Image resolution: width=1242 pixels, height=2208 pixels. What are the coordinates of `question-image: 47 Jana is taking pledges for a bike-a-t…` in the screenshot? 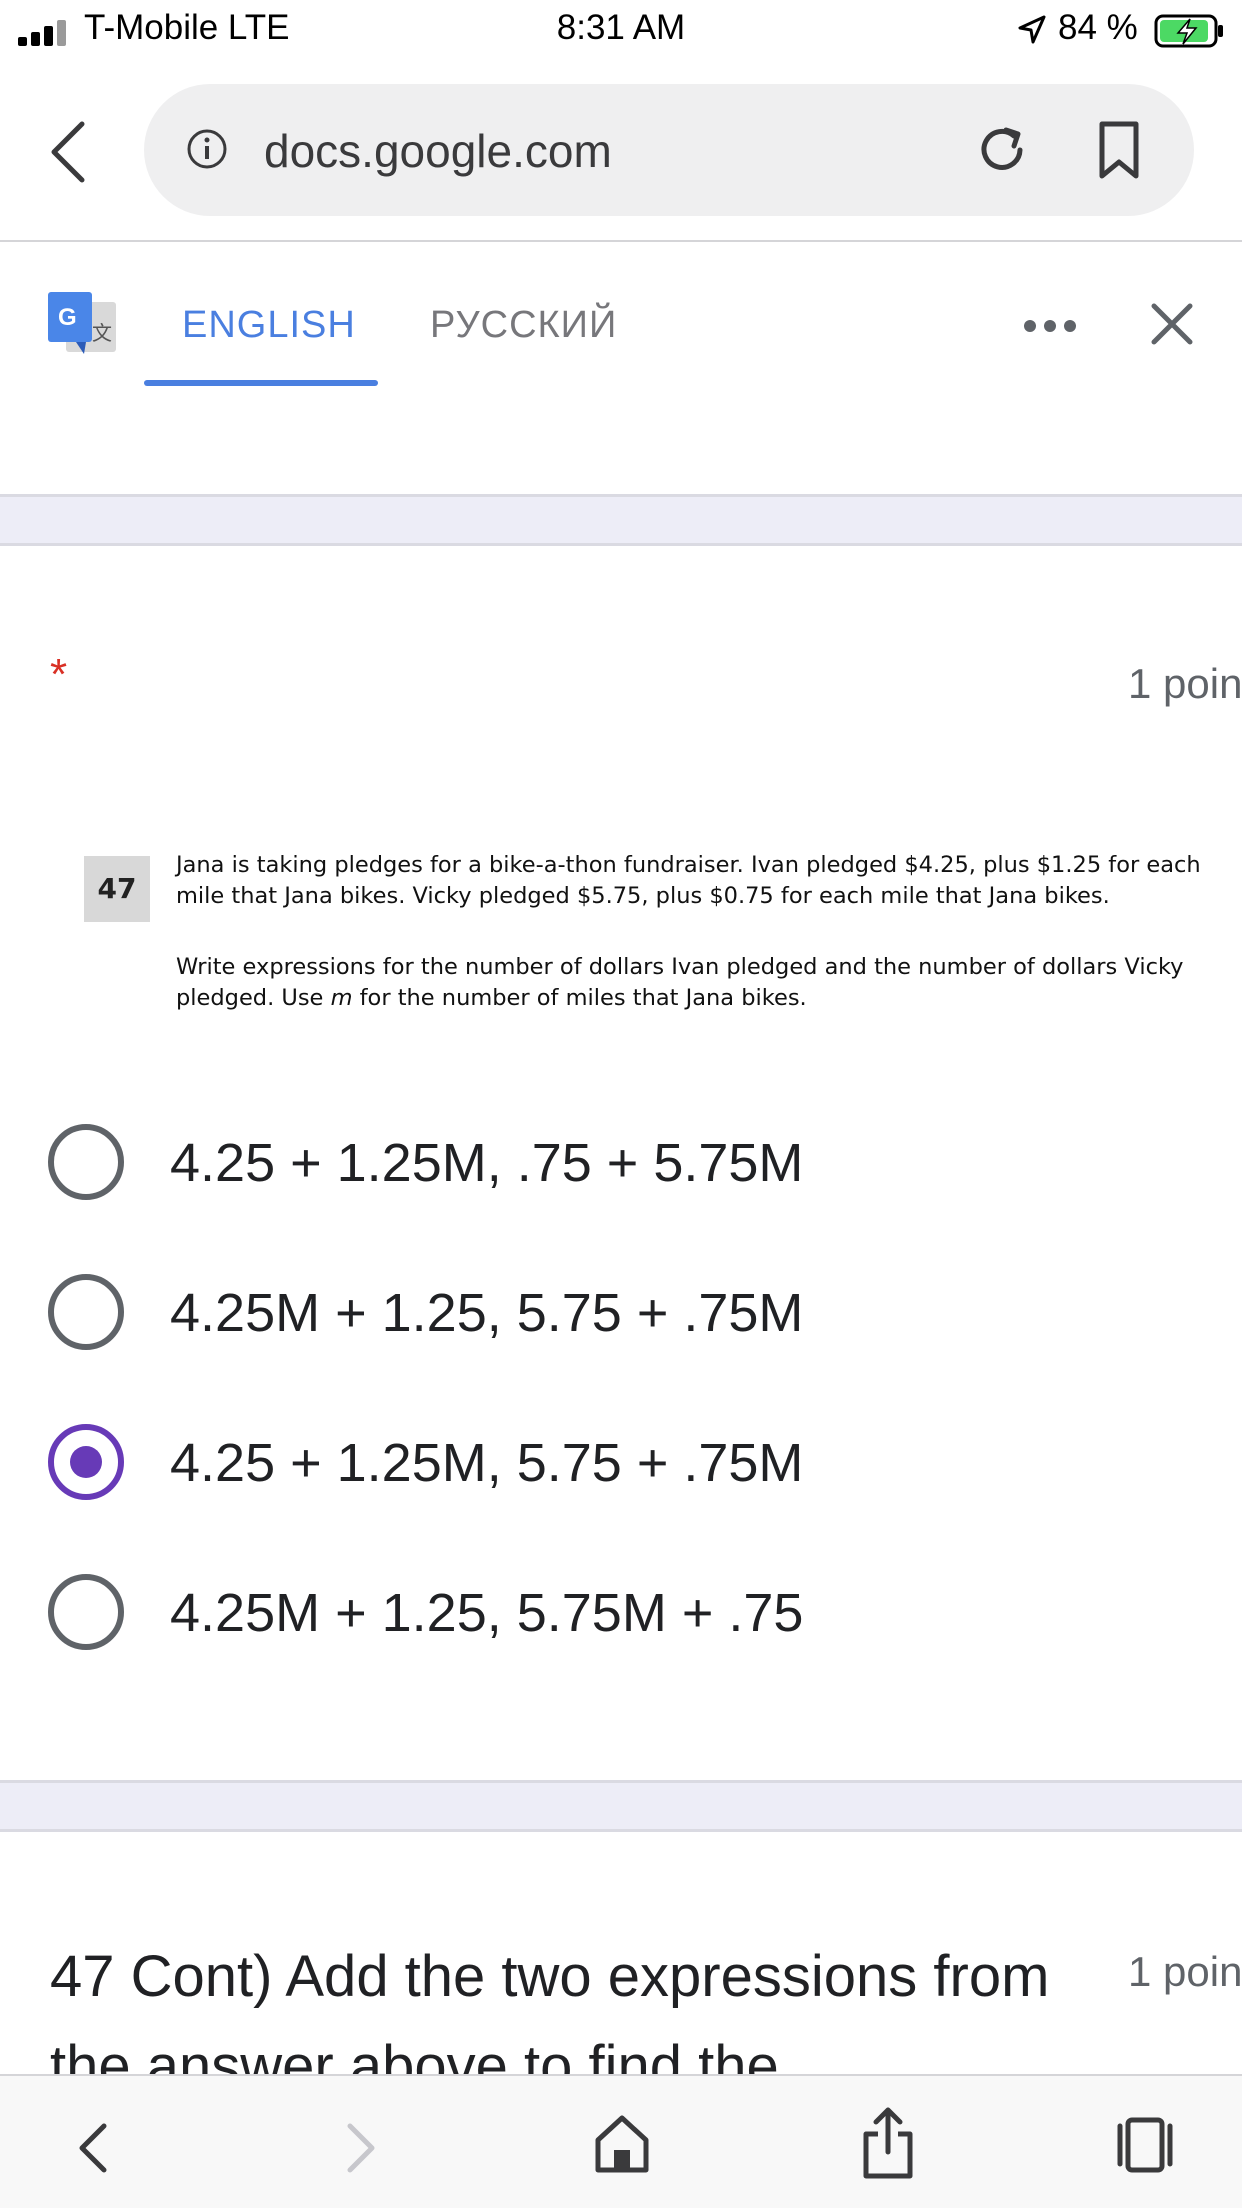 It's located at (645, 940).